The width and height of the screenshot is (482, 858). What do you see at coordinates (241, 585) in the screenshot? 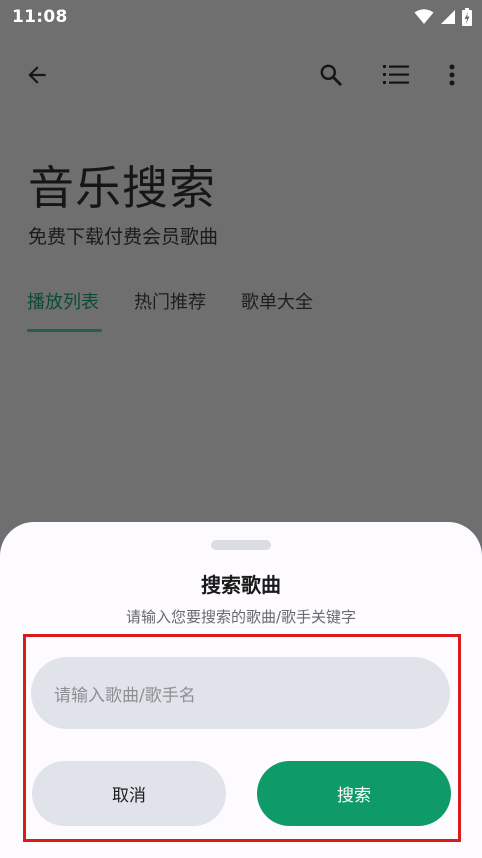
I see `sheet-title: 搜索歌曲` at bounding box center [241, 585].